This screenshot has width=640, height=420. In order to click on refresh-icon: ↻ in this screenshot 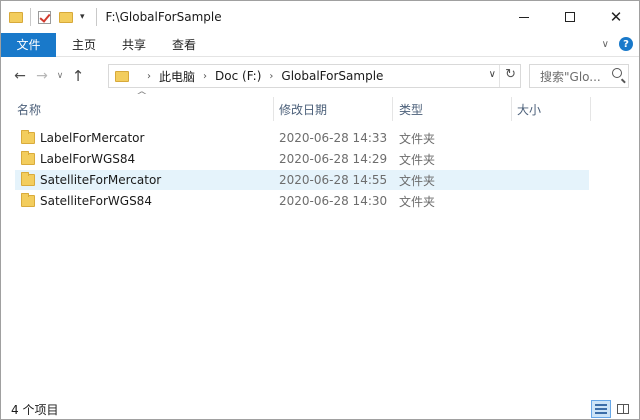, I will do `click(510, 74)`.